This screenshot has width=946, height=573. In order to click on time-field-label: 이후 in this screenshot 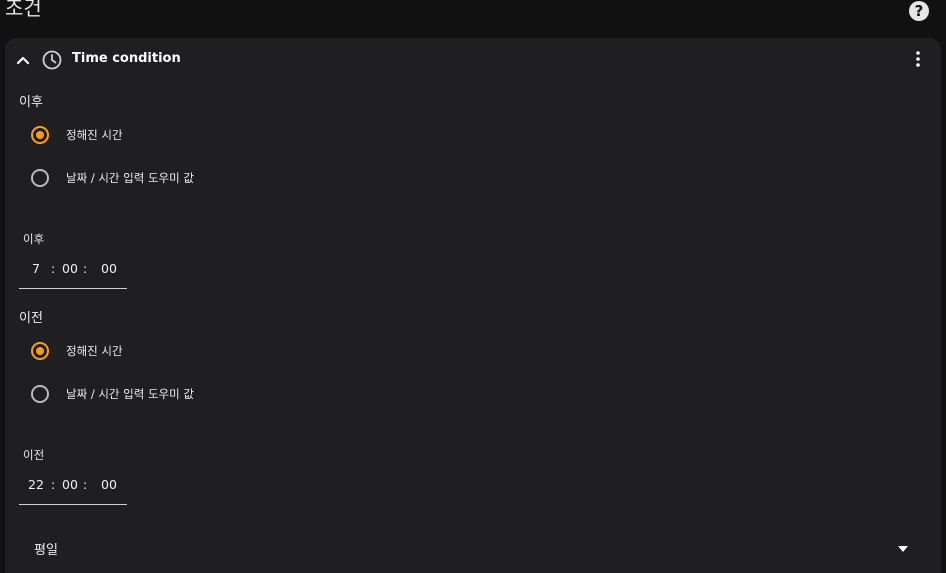, I will do `click(34, 239)`.